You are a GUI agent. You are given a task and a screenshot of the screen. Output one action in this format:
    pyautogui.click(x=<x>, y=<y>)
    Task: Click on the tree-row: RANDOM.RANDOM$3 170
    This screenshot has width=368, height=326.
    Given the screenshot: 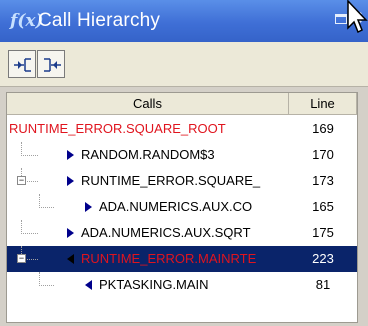 What is the action you would take?
    pyautogui.click(x=182, y=155)
    